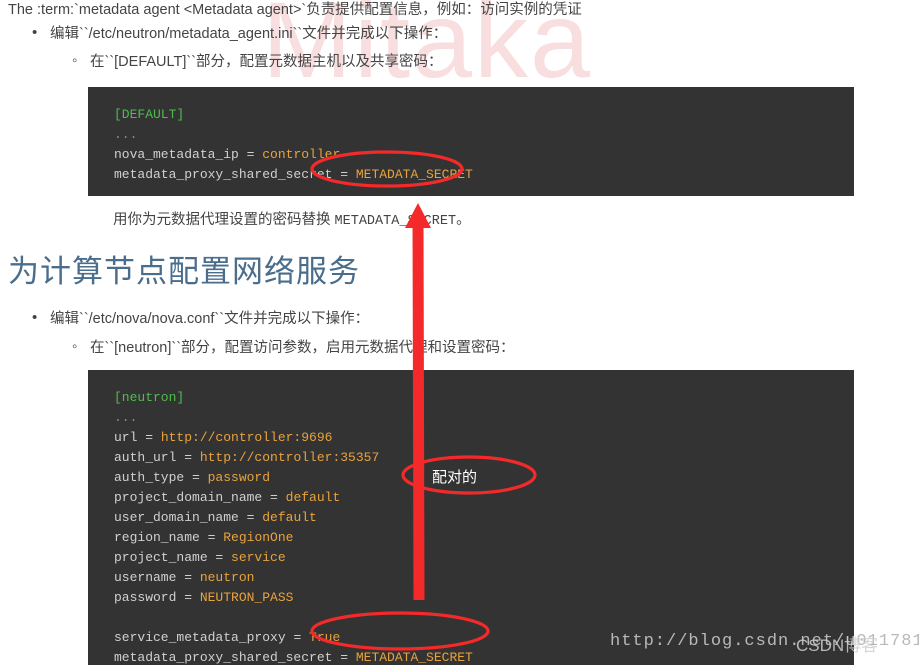  What do you see at coordinates (484, 398) in the screenshot?
I see `code2-line: [neutron]` at bounding box center [484, 398].